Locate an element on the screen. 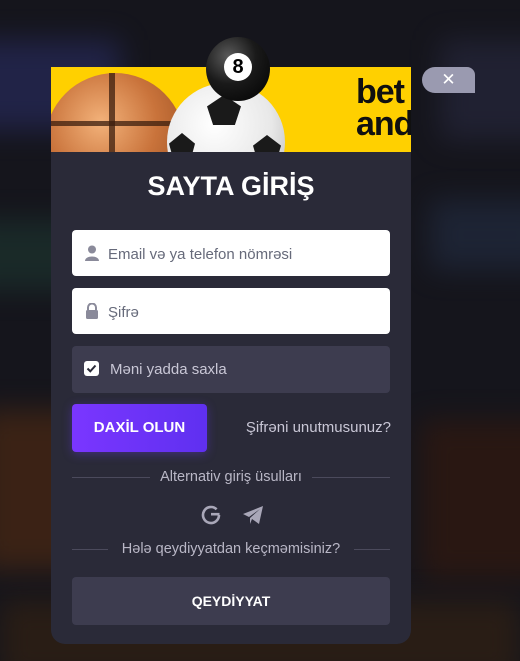  eight-ball-image: 8 is located at coordinates (238, 69).